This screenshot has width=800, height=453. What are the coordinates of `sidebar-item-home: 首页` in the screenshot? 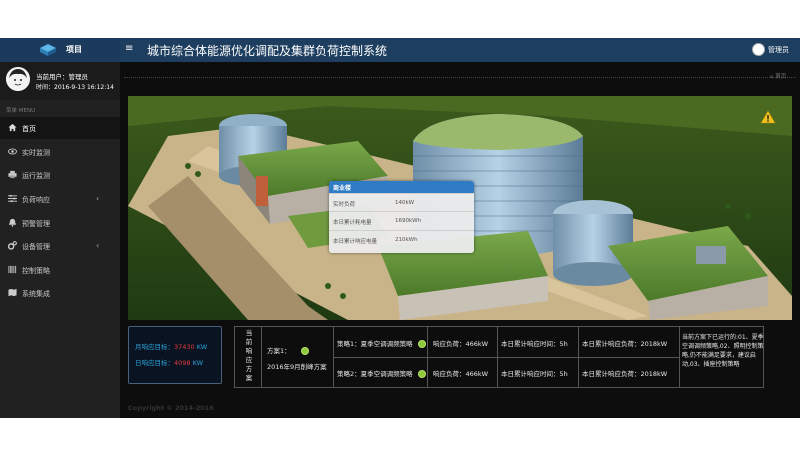 It's located at (60, 128).